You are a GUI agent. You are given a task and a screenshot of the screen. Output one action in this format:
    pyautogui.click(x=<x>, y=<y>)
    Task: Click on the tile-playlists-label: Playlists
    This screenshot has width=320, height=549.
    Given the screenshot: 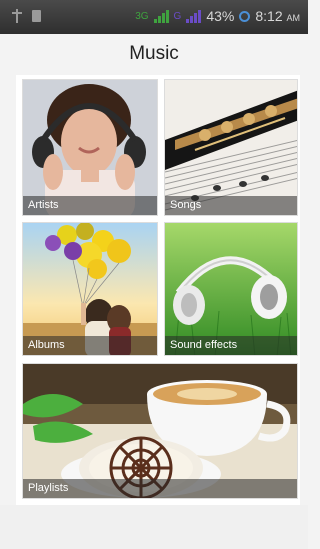 What is the action you would take?
    pyautogui.click(x=160, y=488)
    